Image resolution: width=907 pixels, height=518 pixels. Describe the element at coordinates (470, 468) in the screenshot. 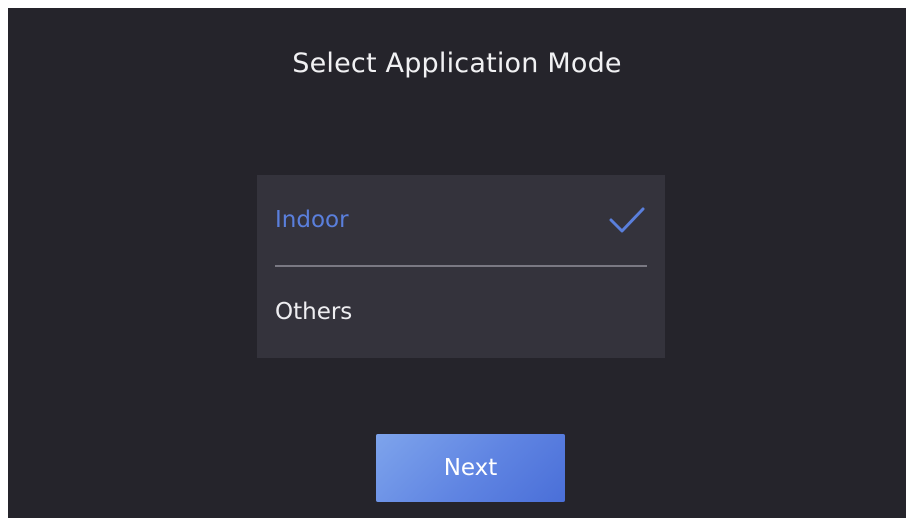

I see `next-button: Next` at that location.